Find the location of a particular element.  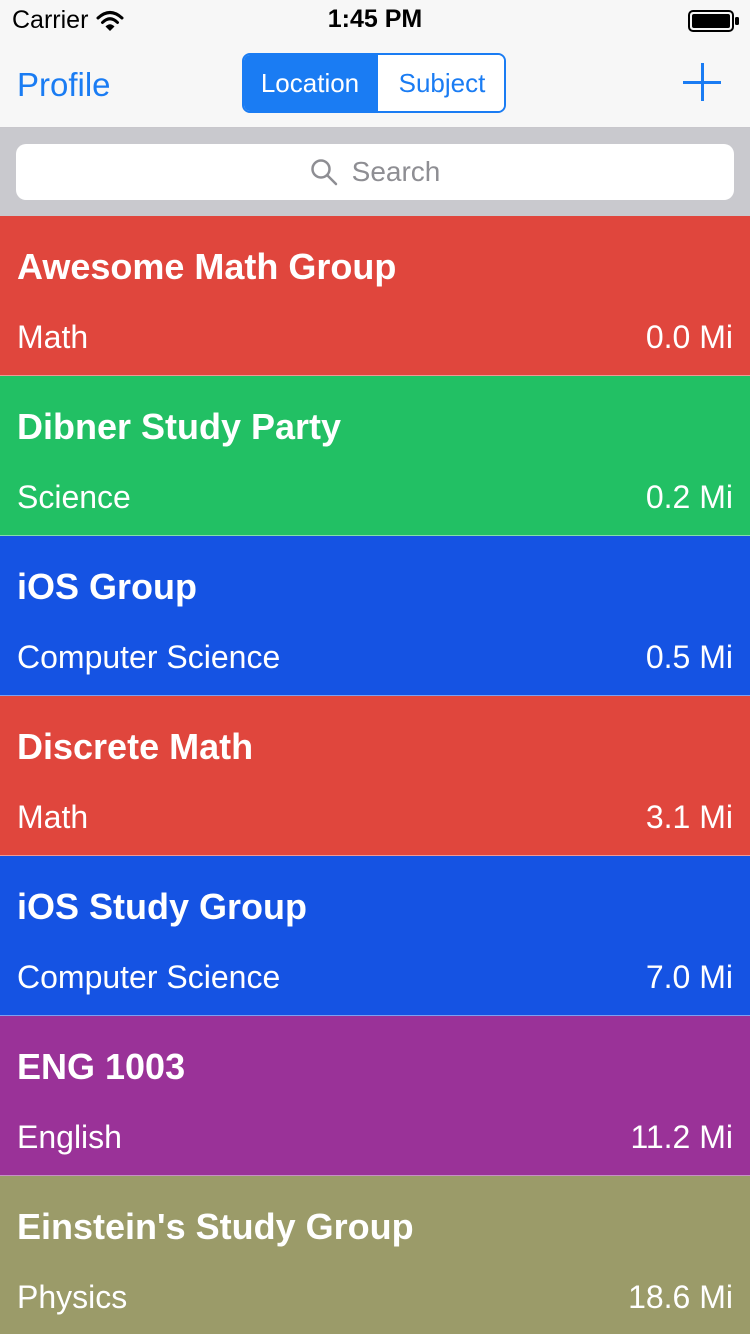

profile-button: Profile is located at coordinates (64, 85).